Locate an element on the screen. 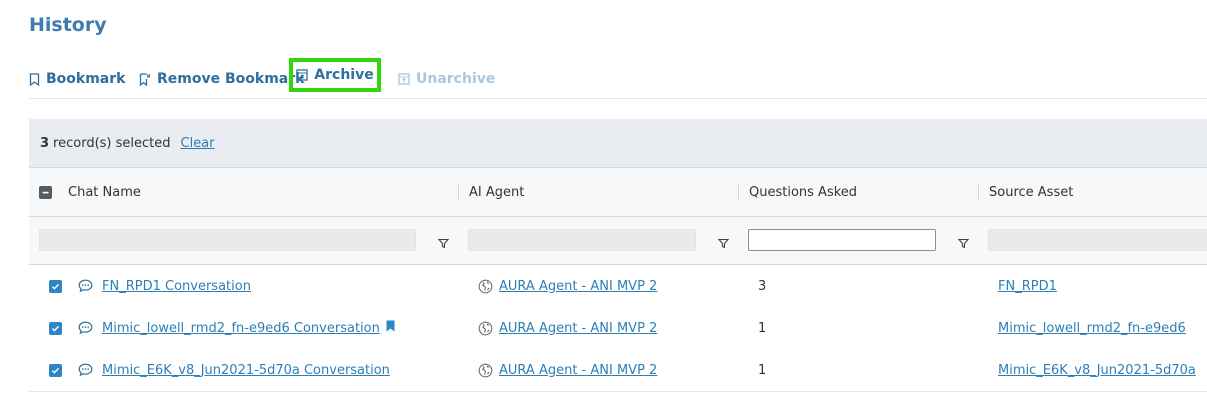 This screenshot has height=403, width=1207. chat-name-filter-input is located at coordinates (227, 240).